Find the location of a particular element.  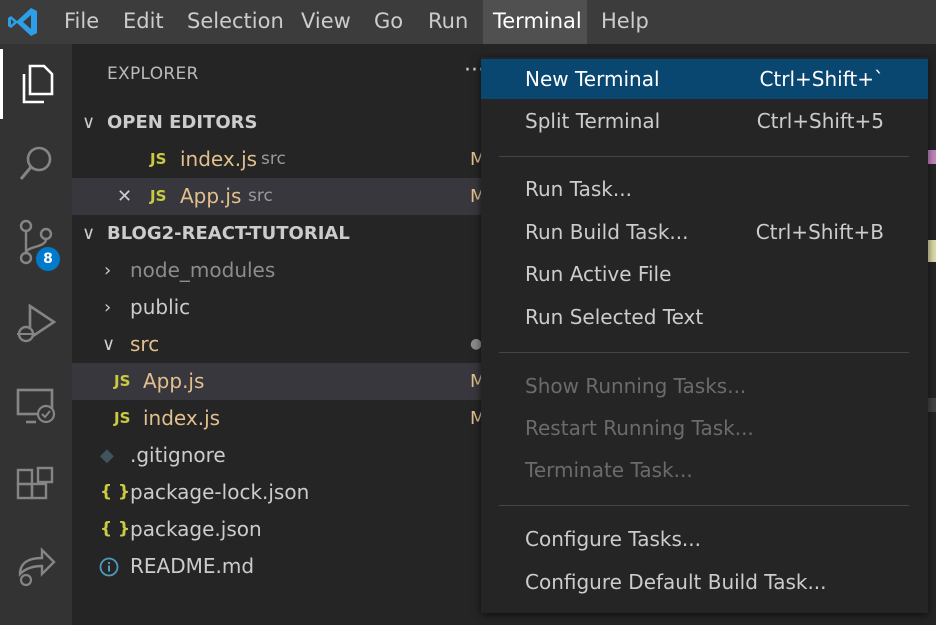

tree-file-app-js: JS App.js M is located at coordinates (282, 381).